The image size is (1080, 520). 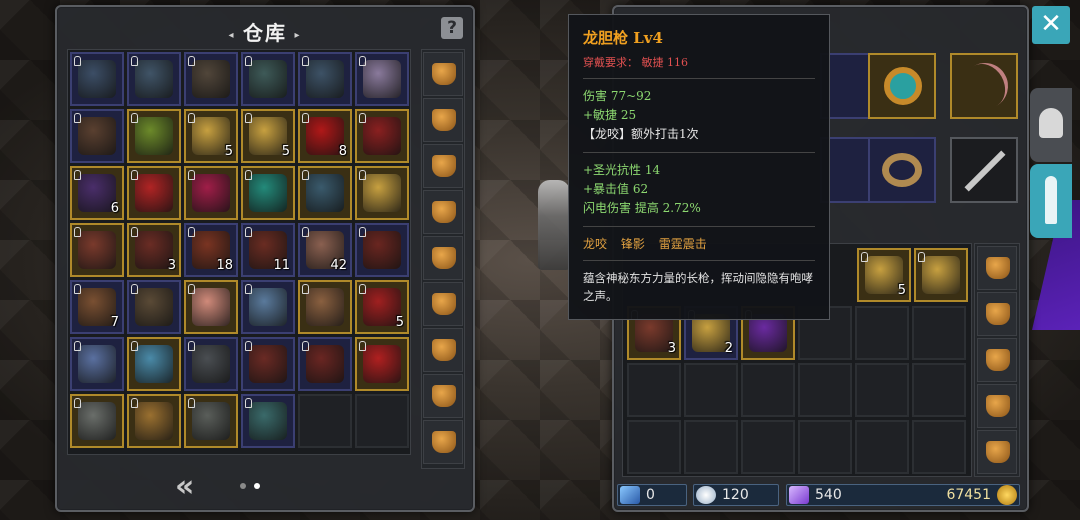 I want to click on crystal-value: 540, so click(x=828, y=495).